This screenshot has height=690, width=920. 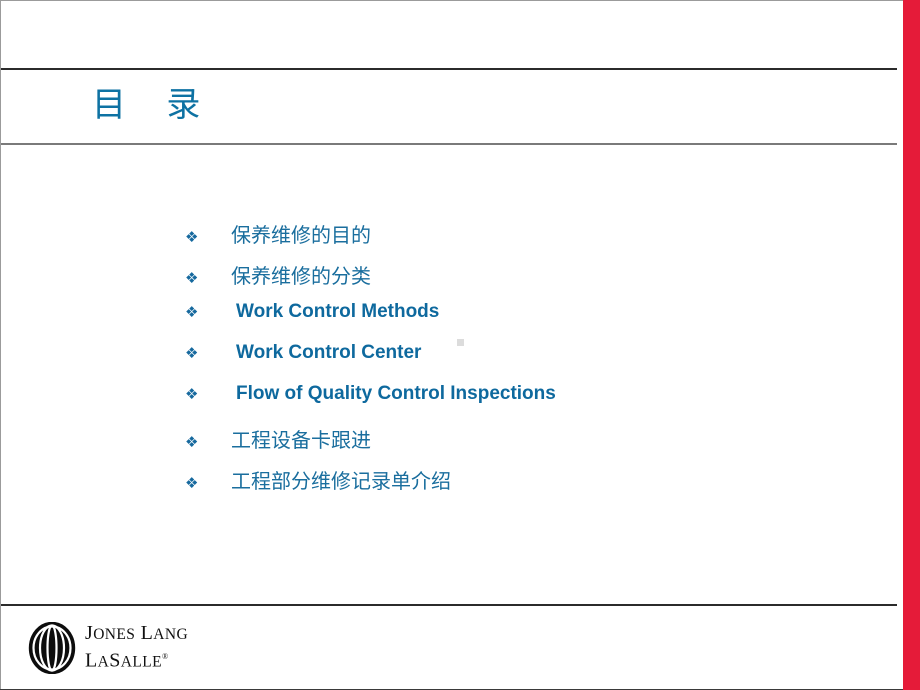 I want to click on toc-item: ❖ 保养维修的目的, so click(x=505, y=239).